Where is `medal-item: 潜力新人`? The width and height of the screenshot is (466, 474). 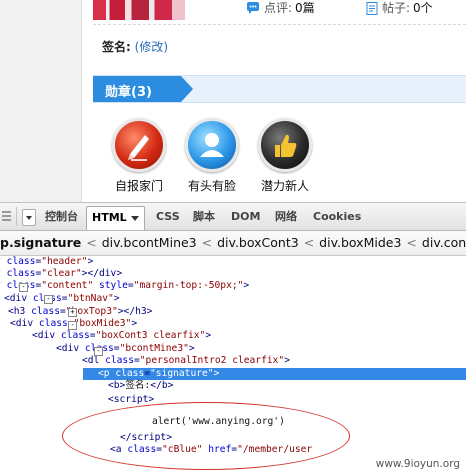 medal-item: 潜力新人 is located at coordinates (285, 156).